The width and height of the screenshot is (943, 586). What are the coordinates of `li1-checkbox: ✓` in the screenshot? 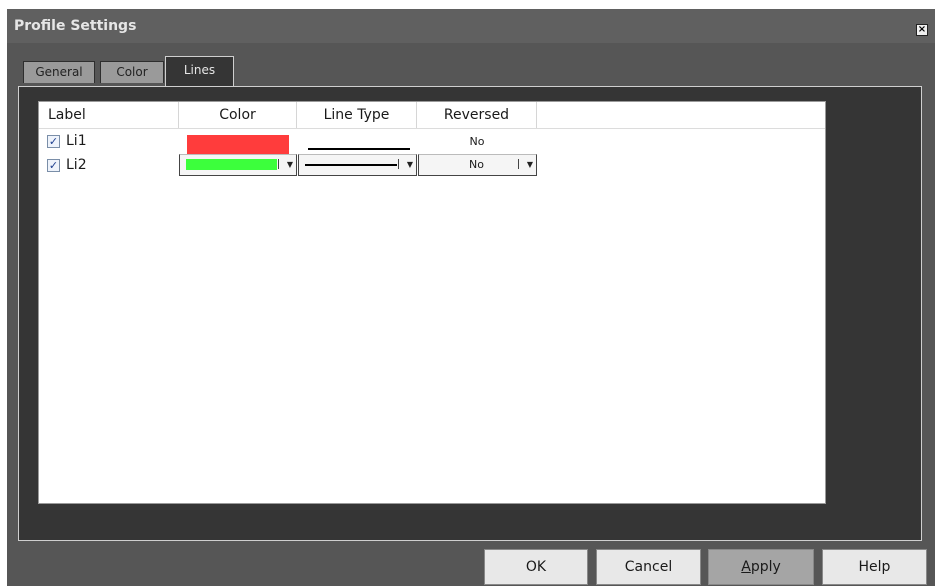 It's located at (53, 141).